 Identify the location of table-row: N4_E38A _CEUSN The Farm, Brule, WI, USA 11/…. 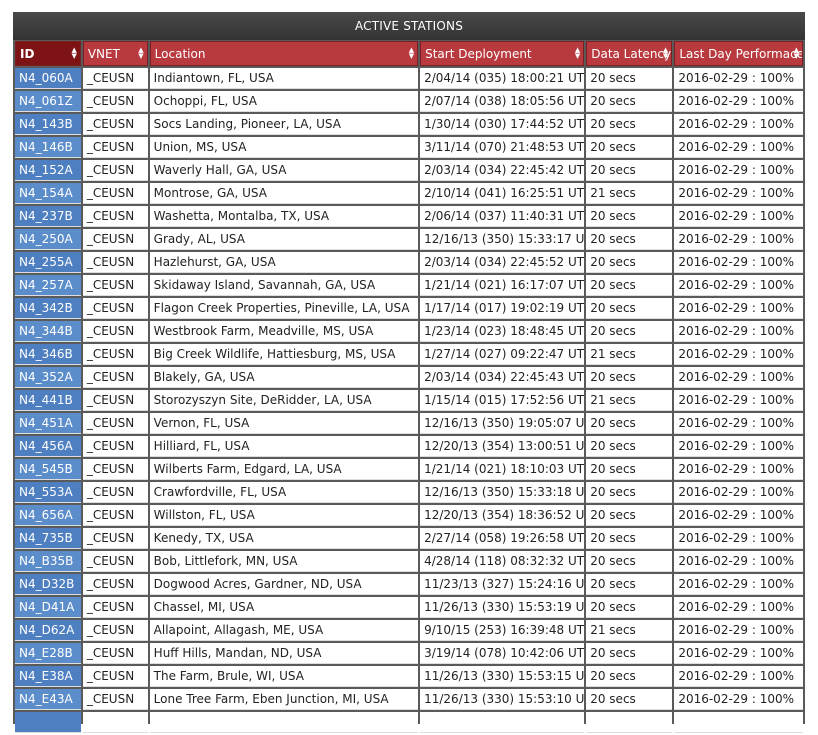
(409, 676).